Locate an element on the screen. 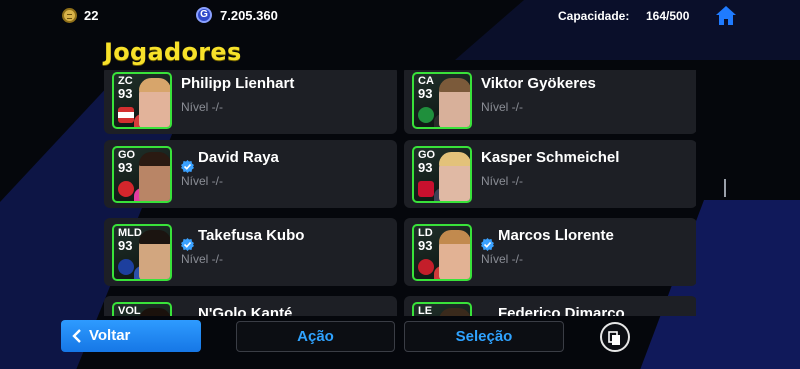 This screenshot has width=800, height=369. player-card: GO 93 Kasper Schmeichel Nível -/- is located at coordinates (550, 174).